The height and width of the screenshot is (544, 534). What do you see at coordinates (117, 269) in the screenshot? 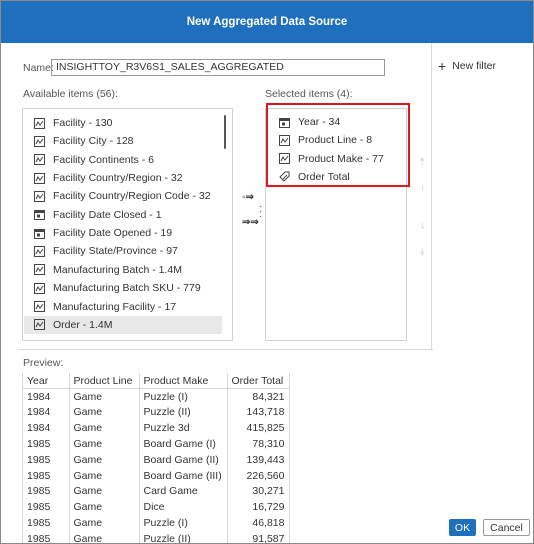
I see `available-item-label: Manufacturing Batch - 1.4M` at bounding box center [117, 269].